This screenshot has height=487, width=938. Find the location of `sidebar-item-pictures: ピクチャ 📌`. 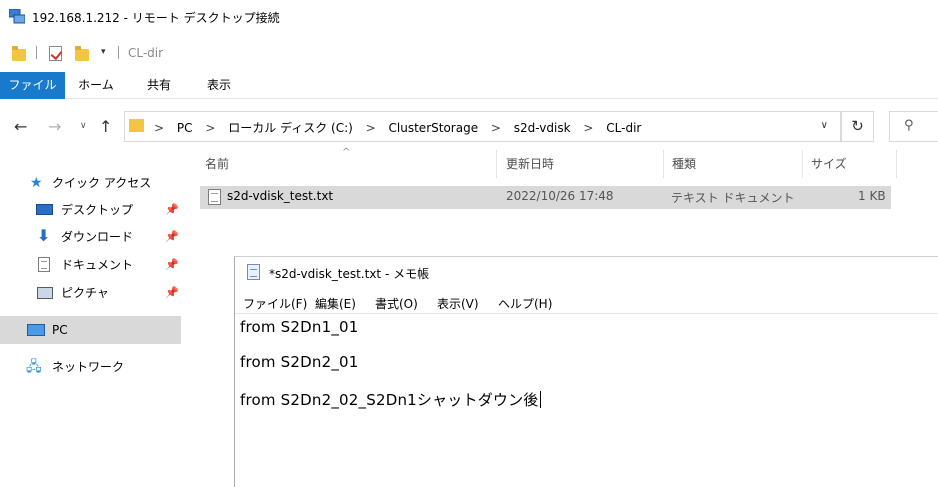

sidebar-item-pictures: ピクチャ 📌 is located at coordinates (90, 293).